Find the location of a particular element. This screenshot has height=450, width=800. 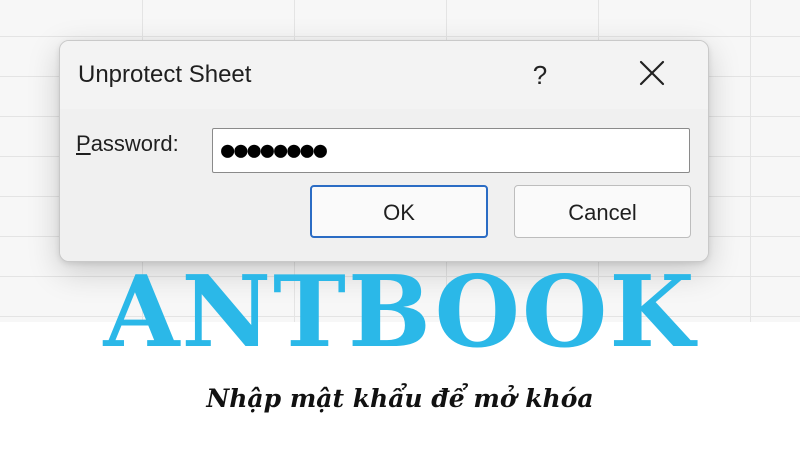

password-label: Password: is located at coordinates (127, 144).